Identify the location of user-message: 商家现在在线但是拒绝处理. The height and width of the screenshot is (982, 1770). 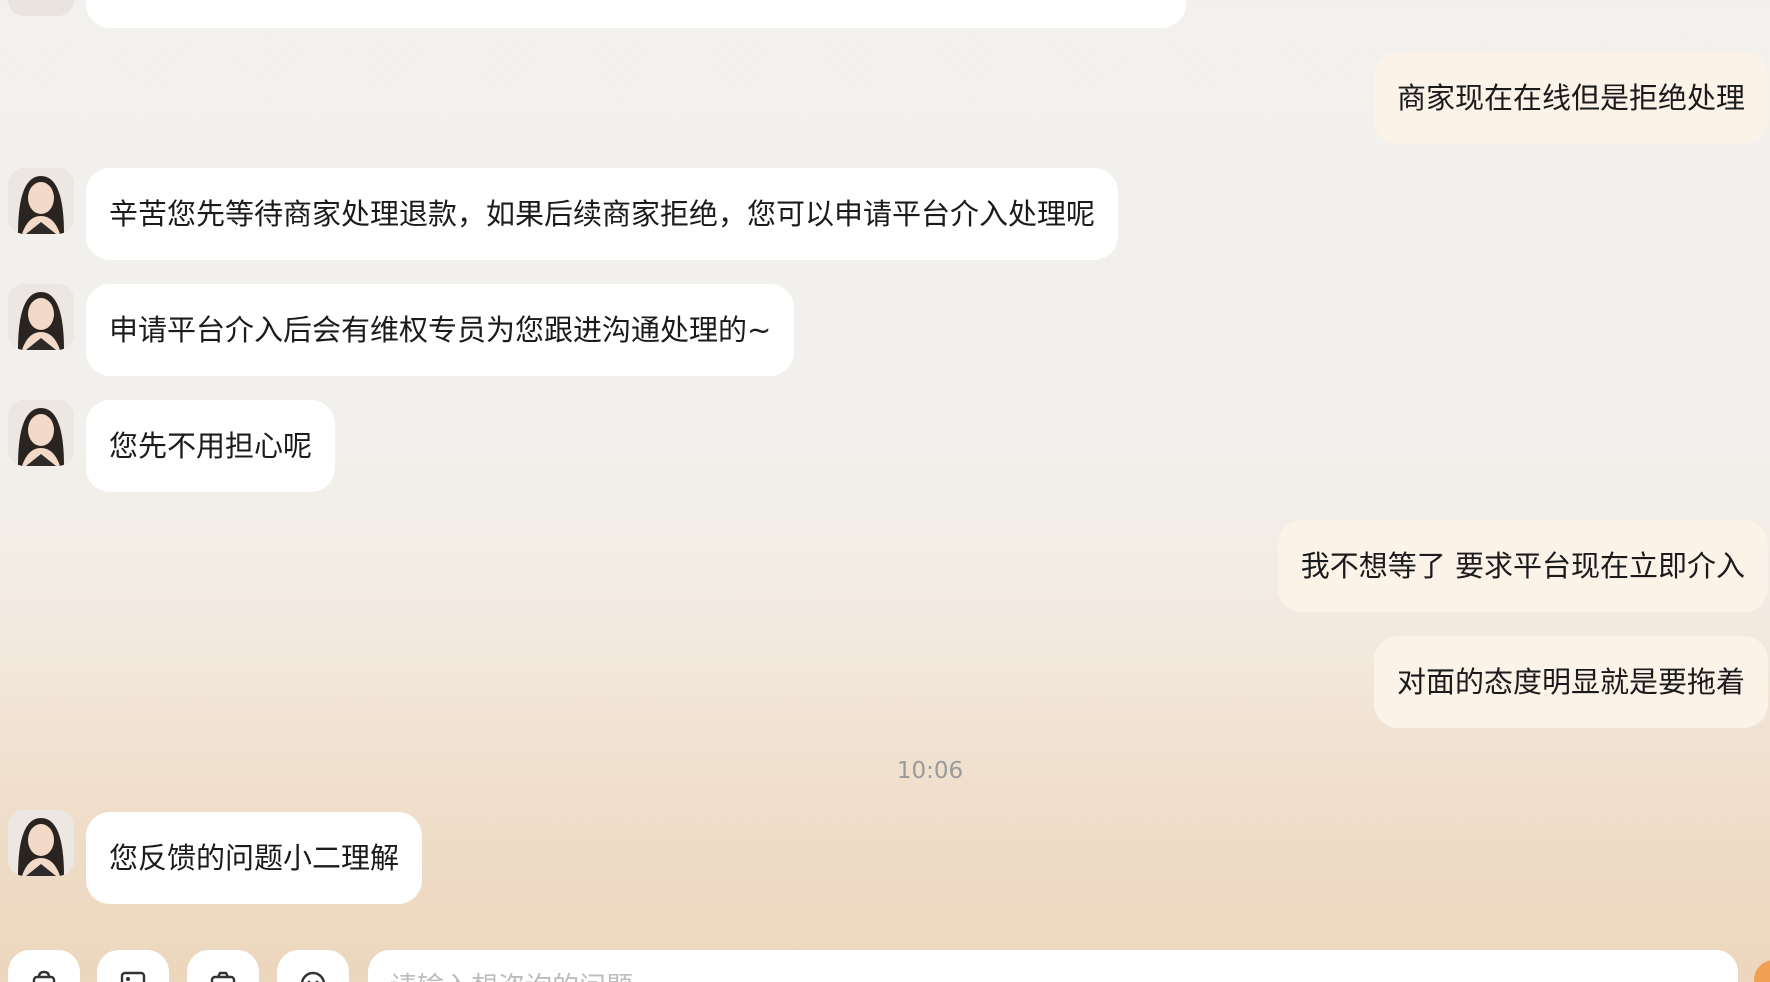
(1570, 98).